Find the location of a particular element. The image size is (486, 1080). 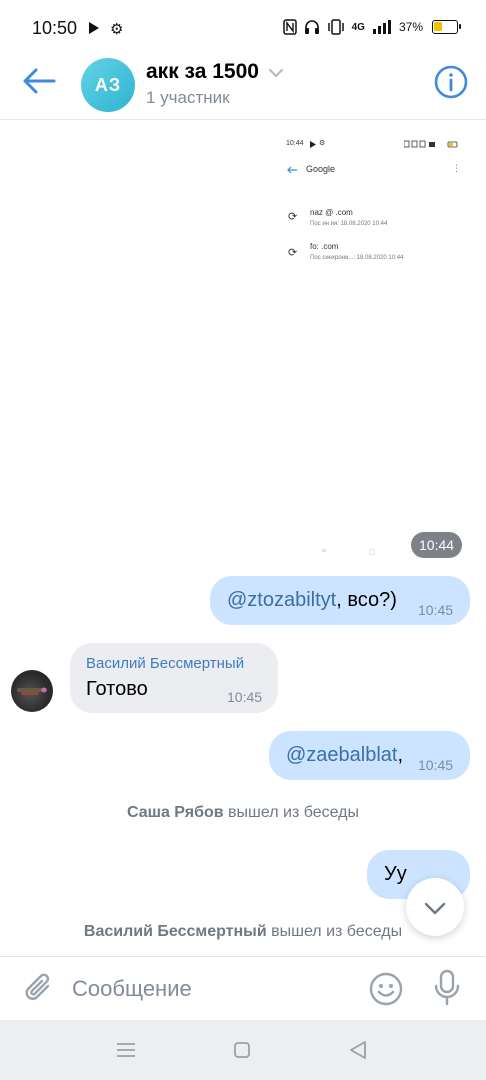

status-icons: 4G 37% is located at coordinates (371, 27).